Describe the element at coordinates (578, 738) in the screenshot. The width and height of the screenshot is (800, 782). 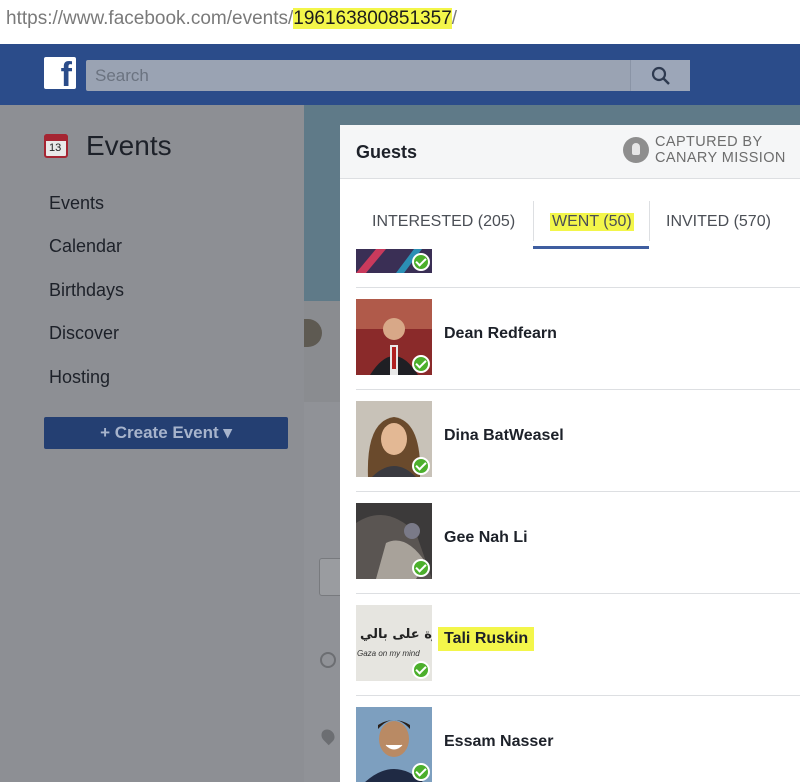
I see `list-item: Essam Nasser` at that location.